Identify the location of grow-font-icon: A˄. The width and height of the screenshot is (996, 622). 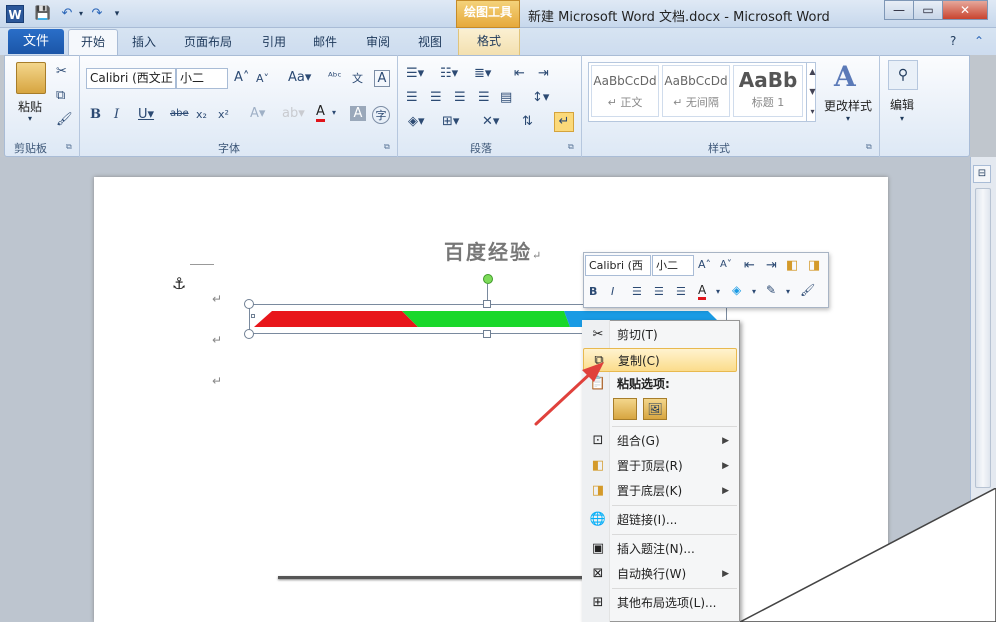
(241, 77).